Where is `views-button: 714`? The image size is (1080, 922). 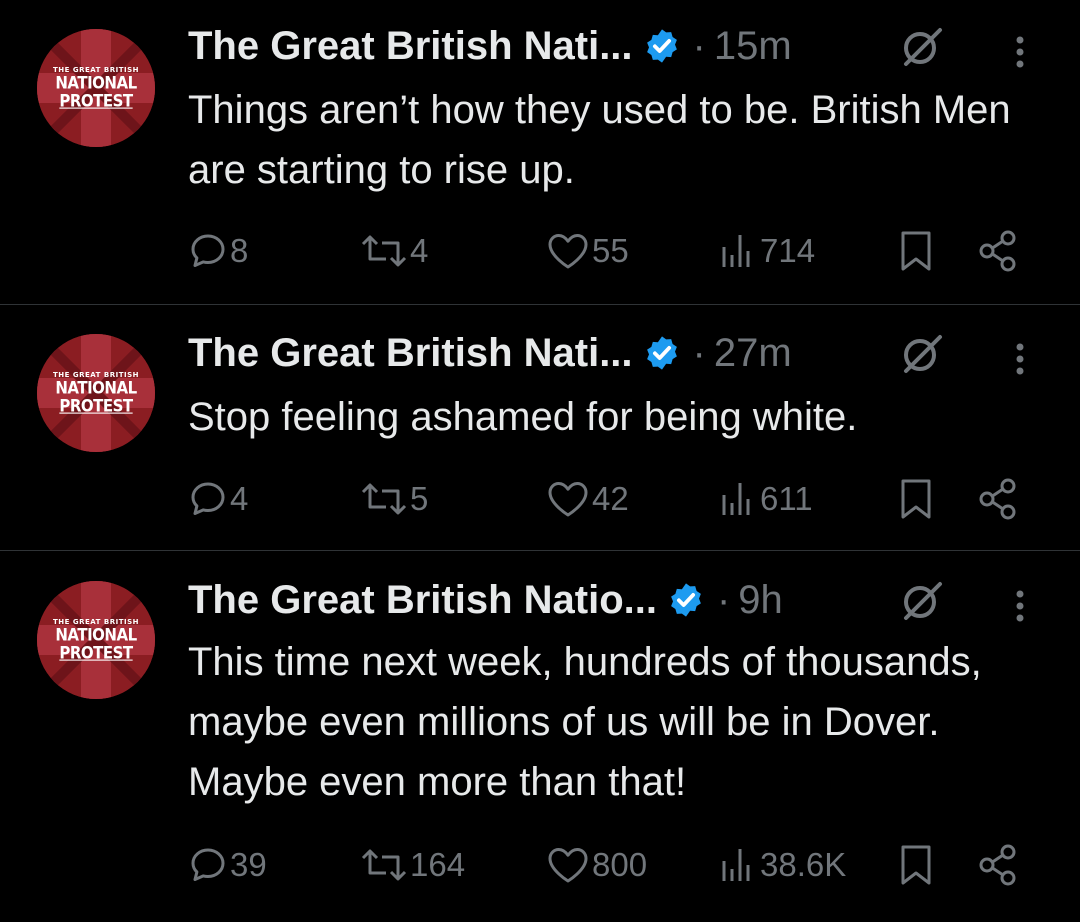
views-button: 714 is located at coordinates (766, 251).